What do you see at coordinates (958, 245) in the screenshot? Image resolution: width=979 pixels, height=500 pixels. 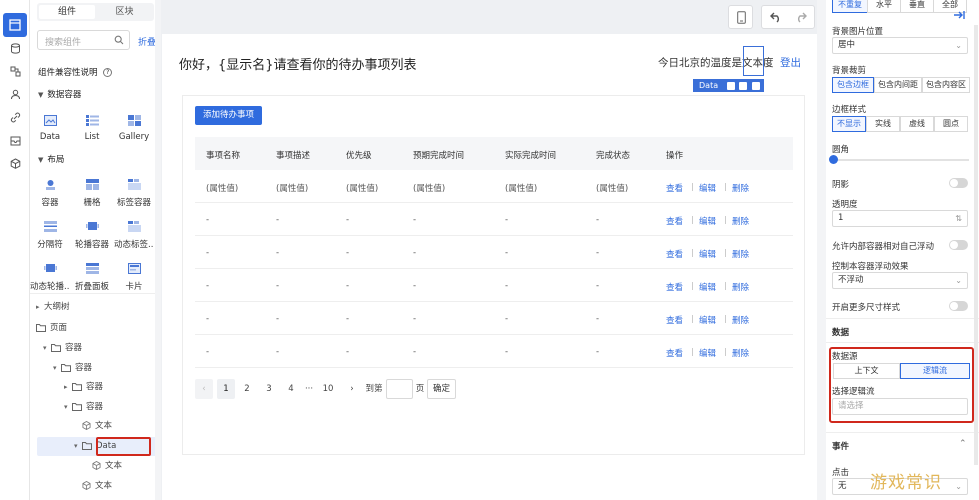 I see `float-inner-toggle` at bounding box center [958, 245].